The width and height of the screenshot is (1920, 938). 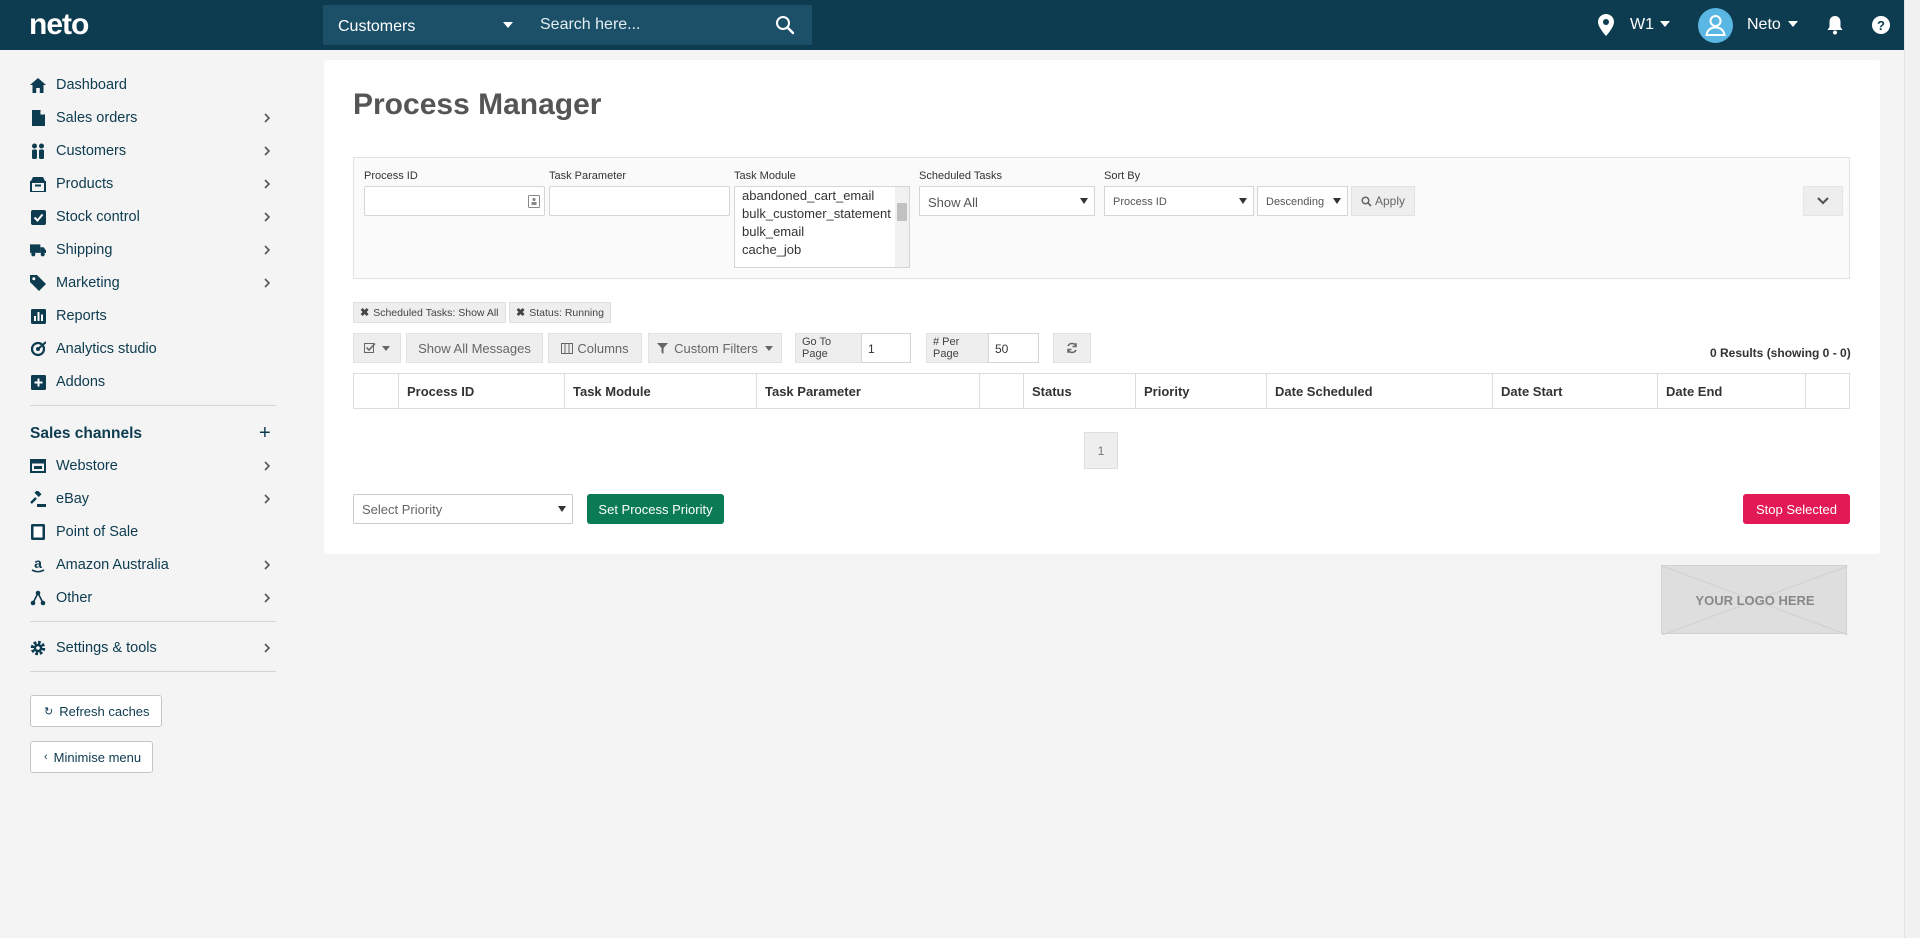 What do you see at coordinates (660, 391) in the screenshot?
I see `column-header-task-module: Task Module` at bounding box center [660, 391].